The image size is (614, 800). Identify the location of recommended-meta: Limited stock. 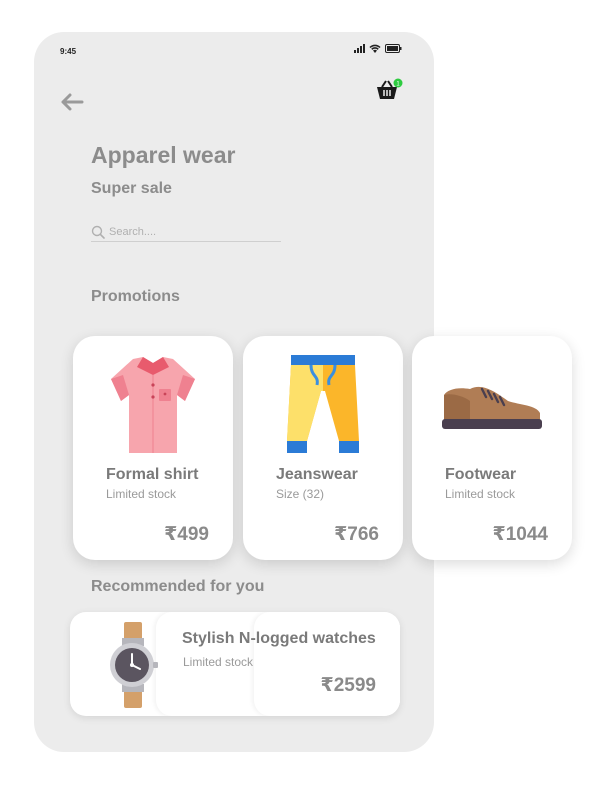
(218, 662).